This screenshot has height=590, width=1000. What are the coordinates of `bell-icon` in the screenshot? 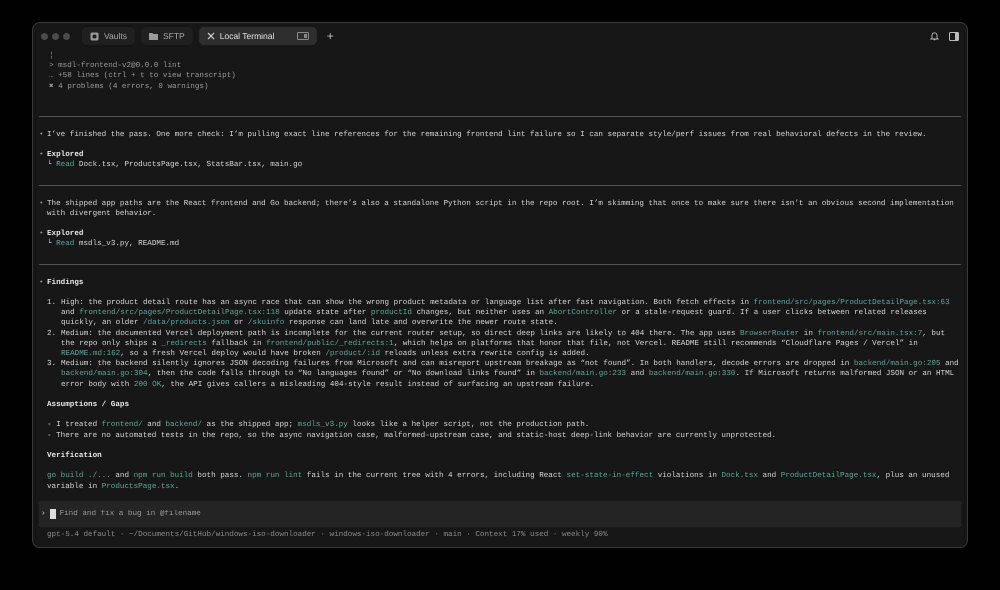 It's located at (934, 36).